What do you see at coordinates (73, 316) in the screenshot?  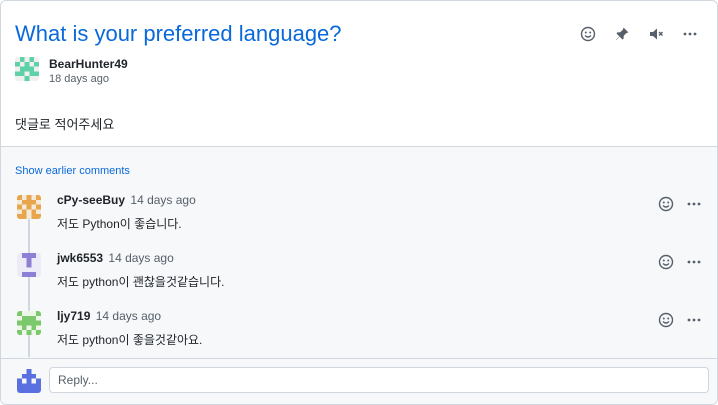 I see `comment-author: ljy719` at bounding box center [73, 316].